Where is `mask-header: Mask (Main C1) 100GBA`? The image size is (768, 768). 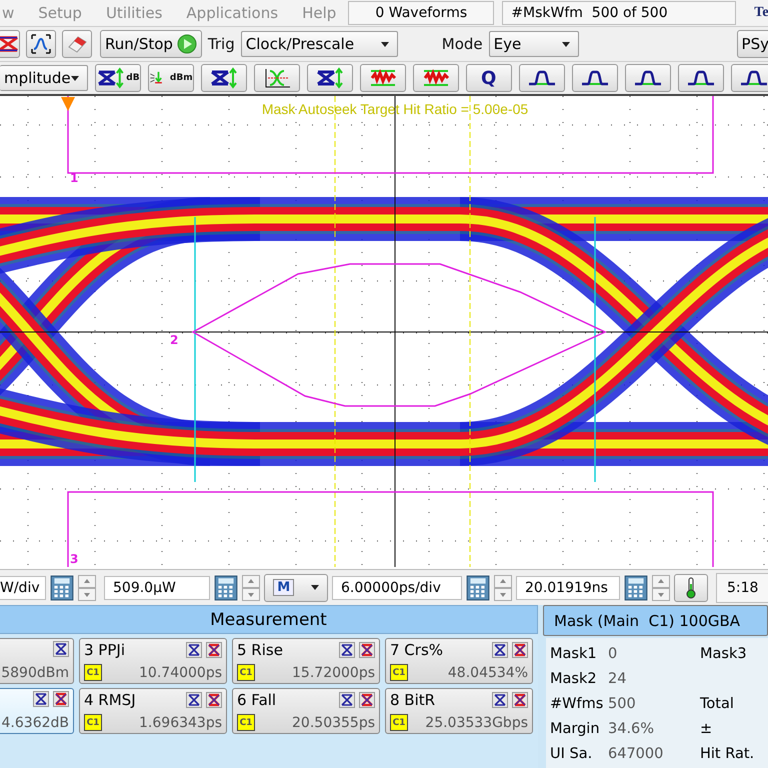 mask-header: Mask (Main C1) 100GBA is located at coordinates (655, 620).